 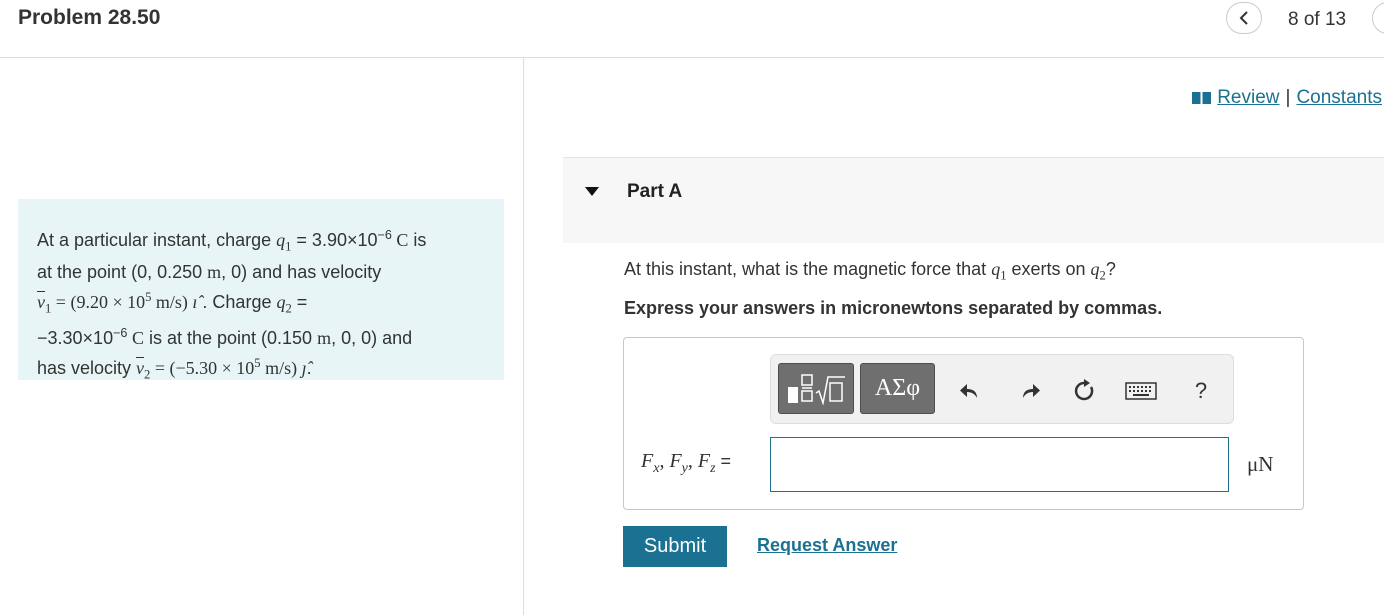 What do you see at coordinates (592, 191) in the screenshot?
I see `caret-down-icon` at bounding box center [592, 191].